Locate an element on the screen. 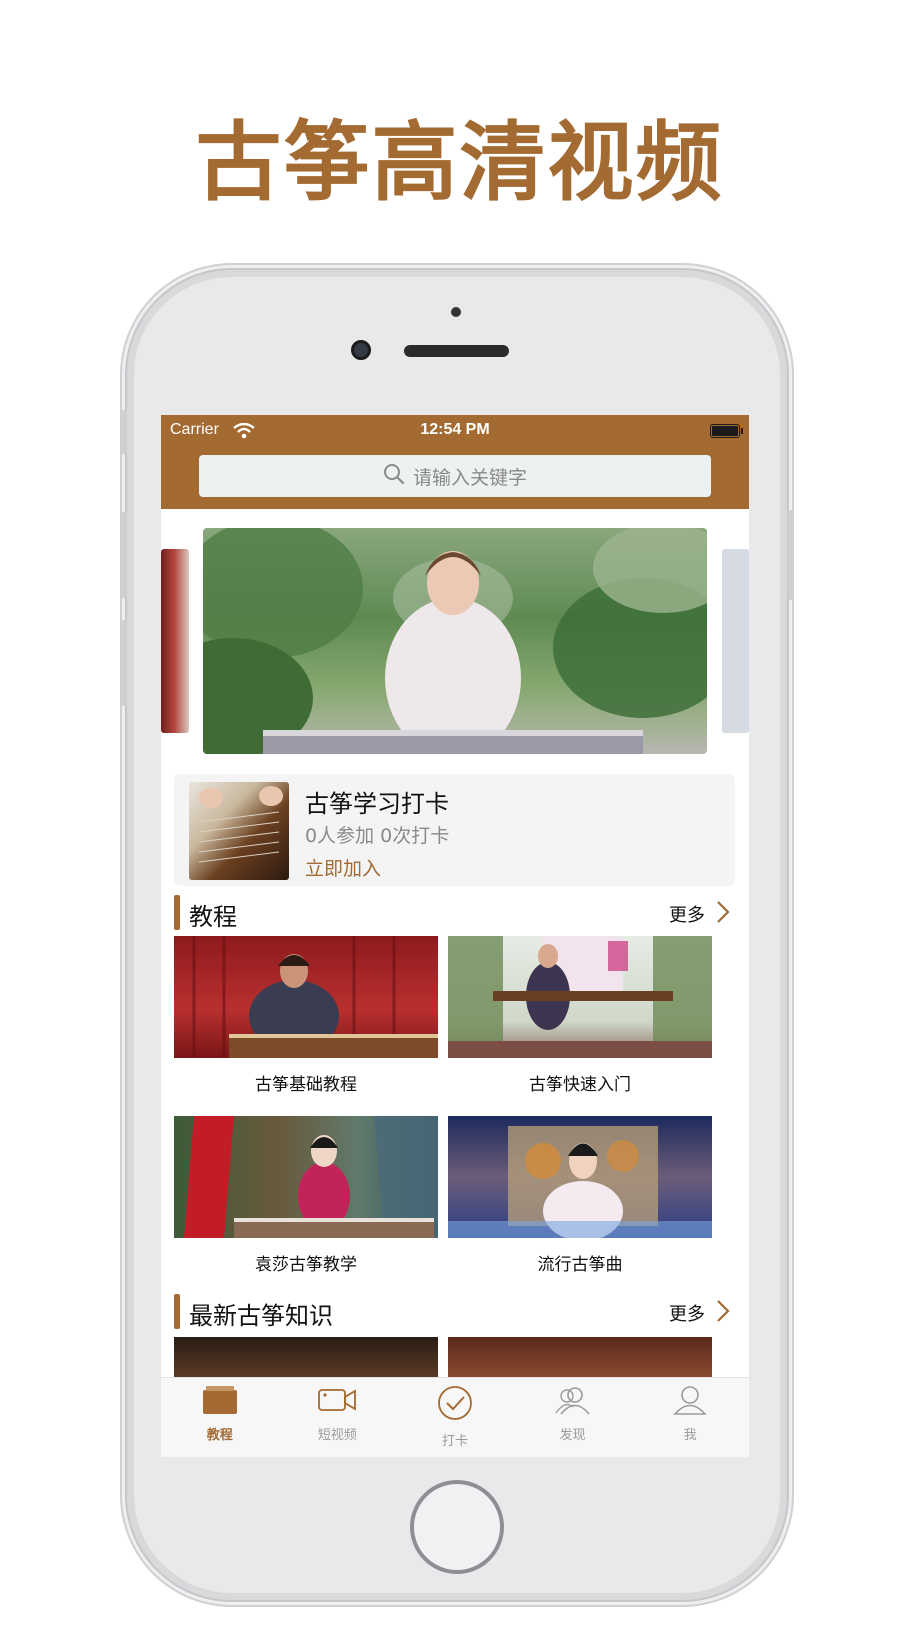  checkin-stats: 0人参加 0次打卡 is located at coordinates (377, 836).